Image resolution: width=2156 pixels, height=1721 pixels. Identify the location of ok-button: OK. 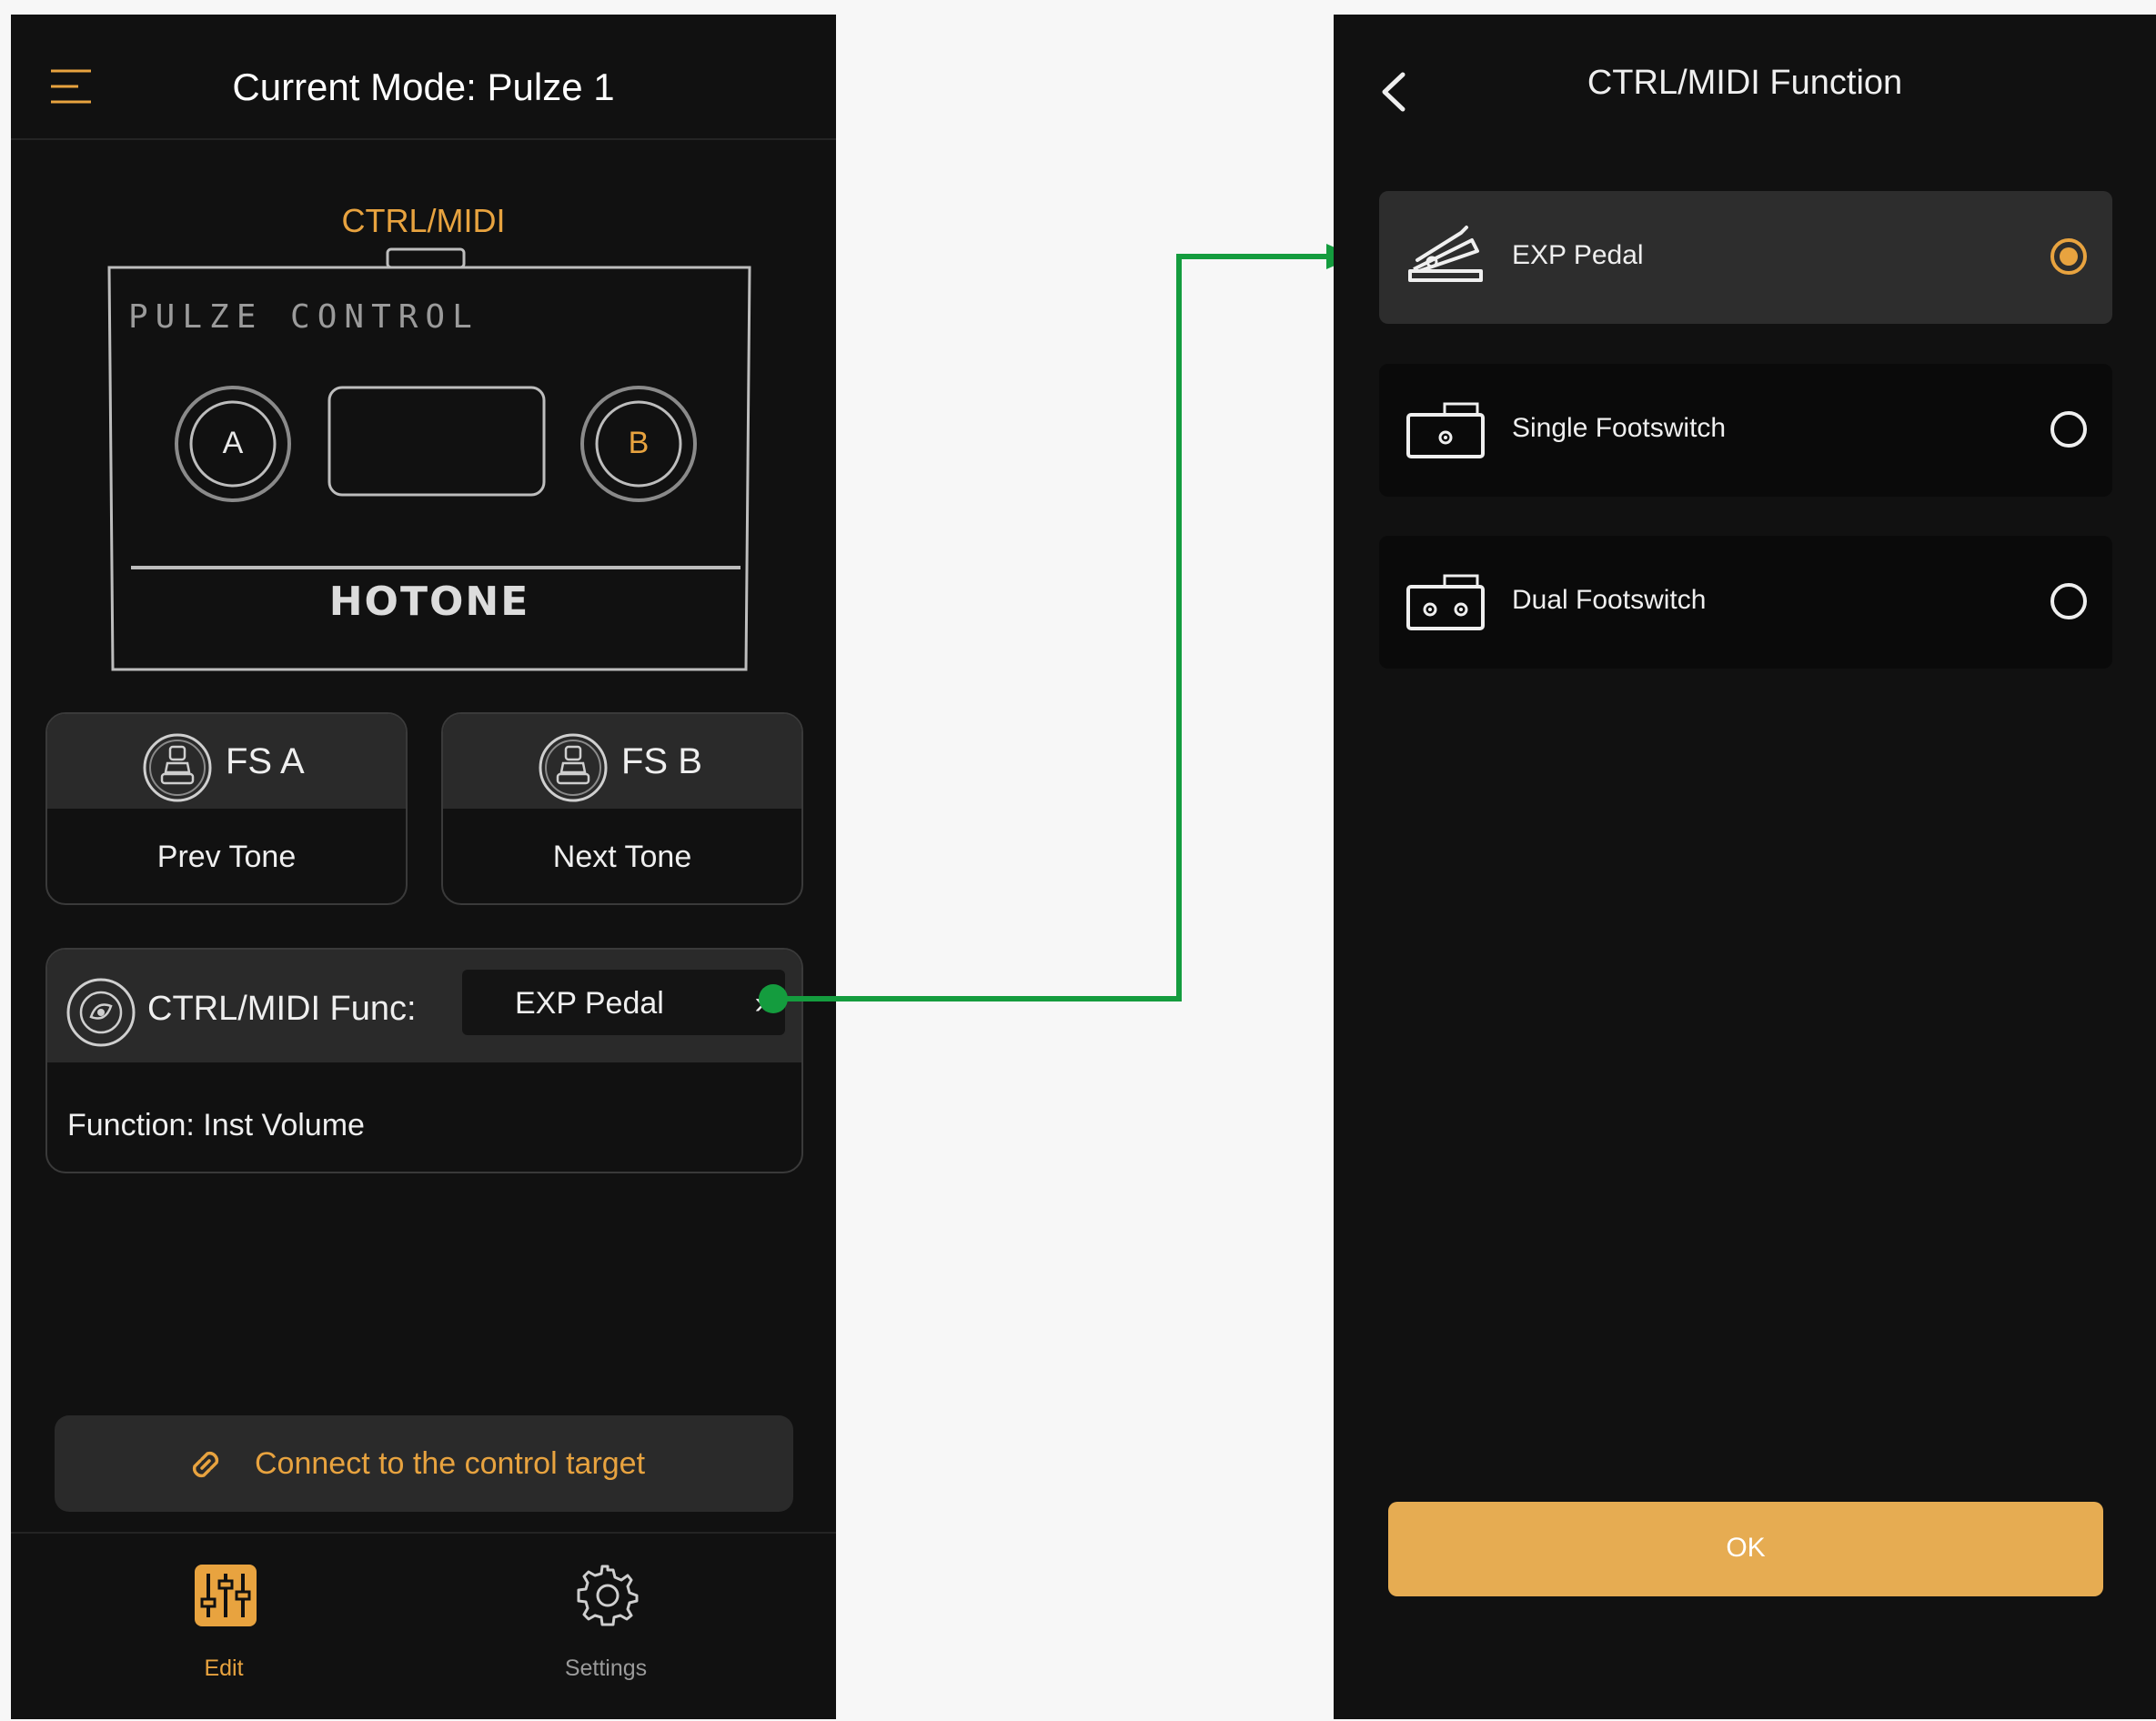
(1745, 1549).